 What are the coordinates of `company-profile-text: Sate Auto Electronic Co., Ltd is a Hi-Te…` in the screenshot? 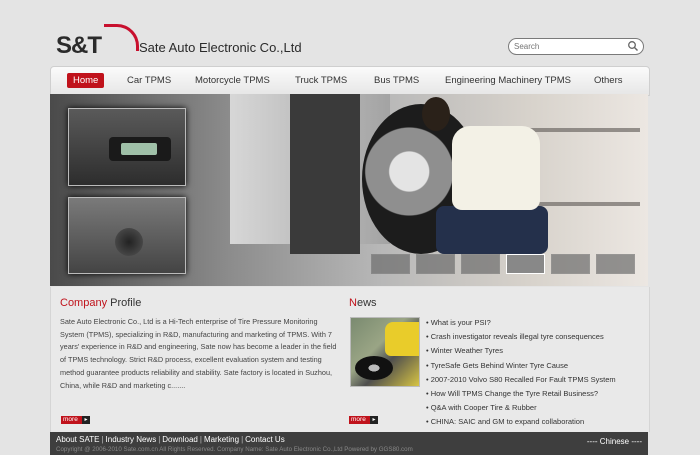 It's located at (198, 353).